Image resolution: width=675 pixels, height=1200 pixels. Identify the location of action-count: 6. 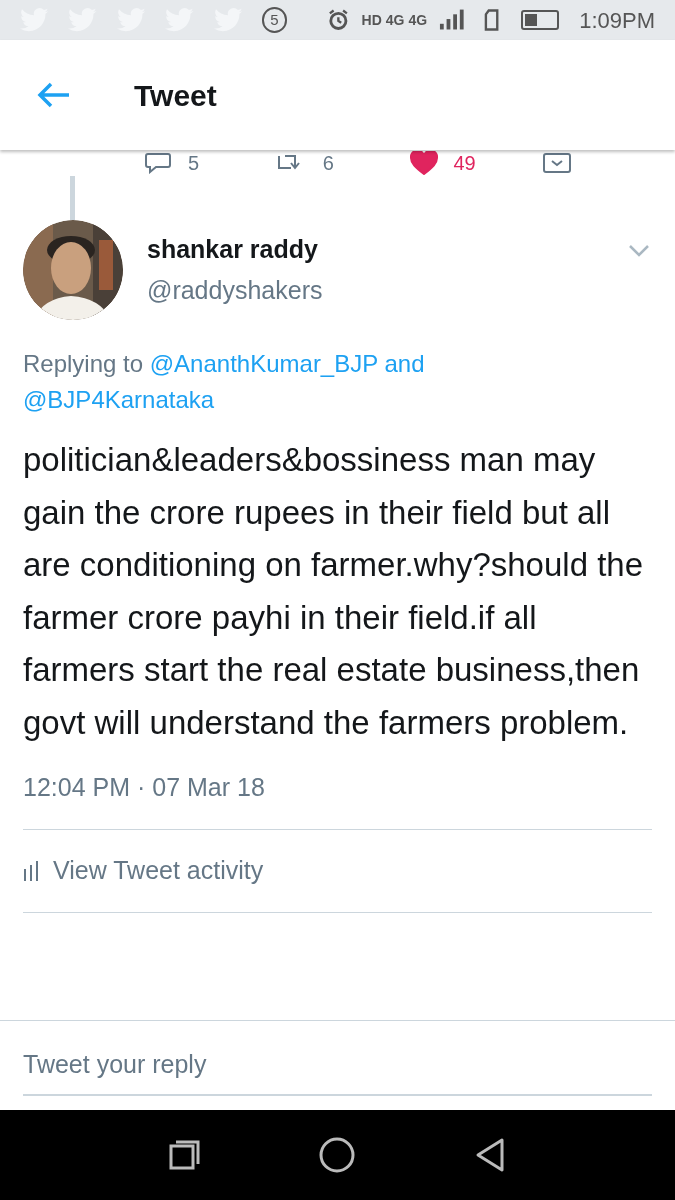
(328, 163).